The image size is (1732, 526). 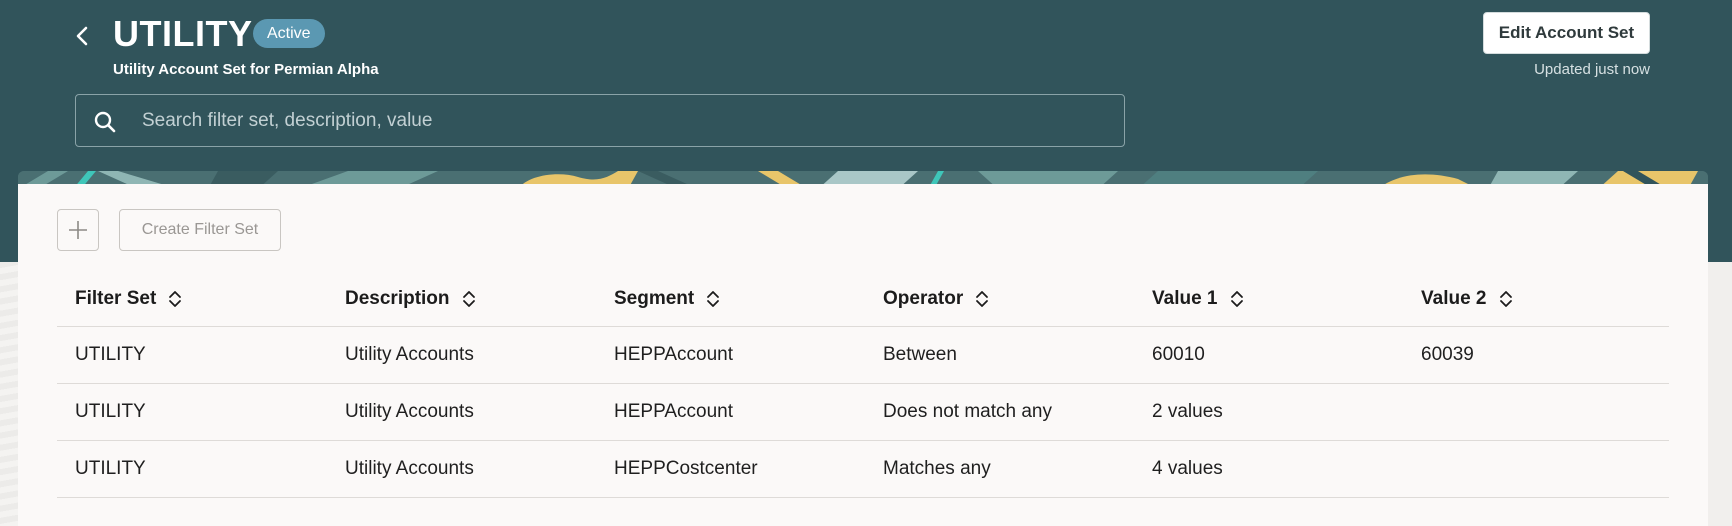 What do you see at coordinates (1592, 69) in the screenshot?
I see `updated-status: Updated just now` at bounding box center [1592, 69].